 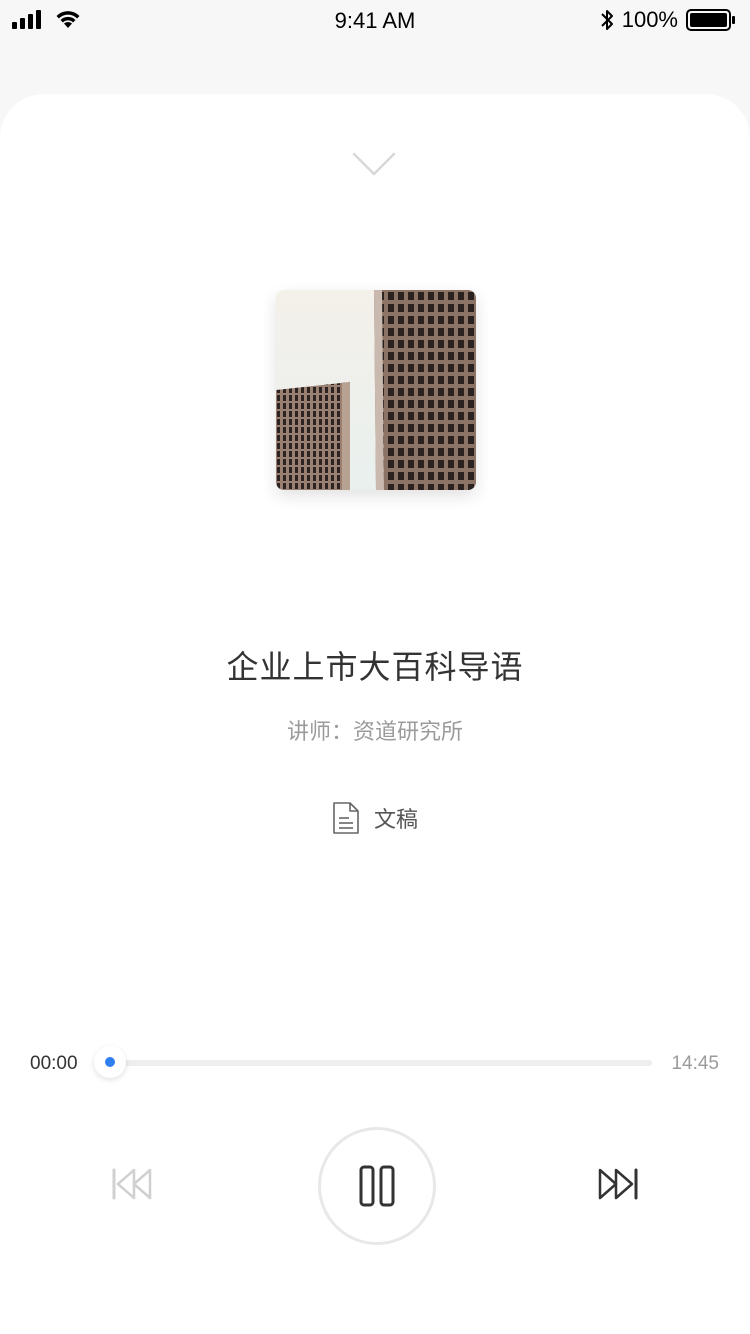 I want to click on current-time: 00:00, so click(x=54, y=1063).